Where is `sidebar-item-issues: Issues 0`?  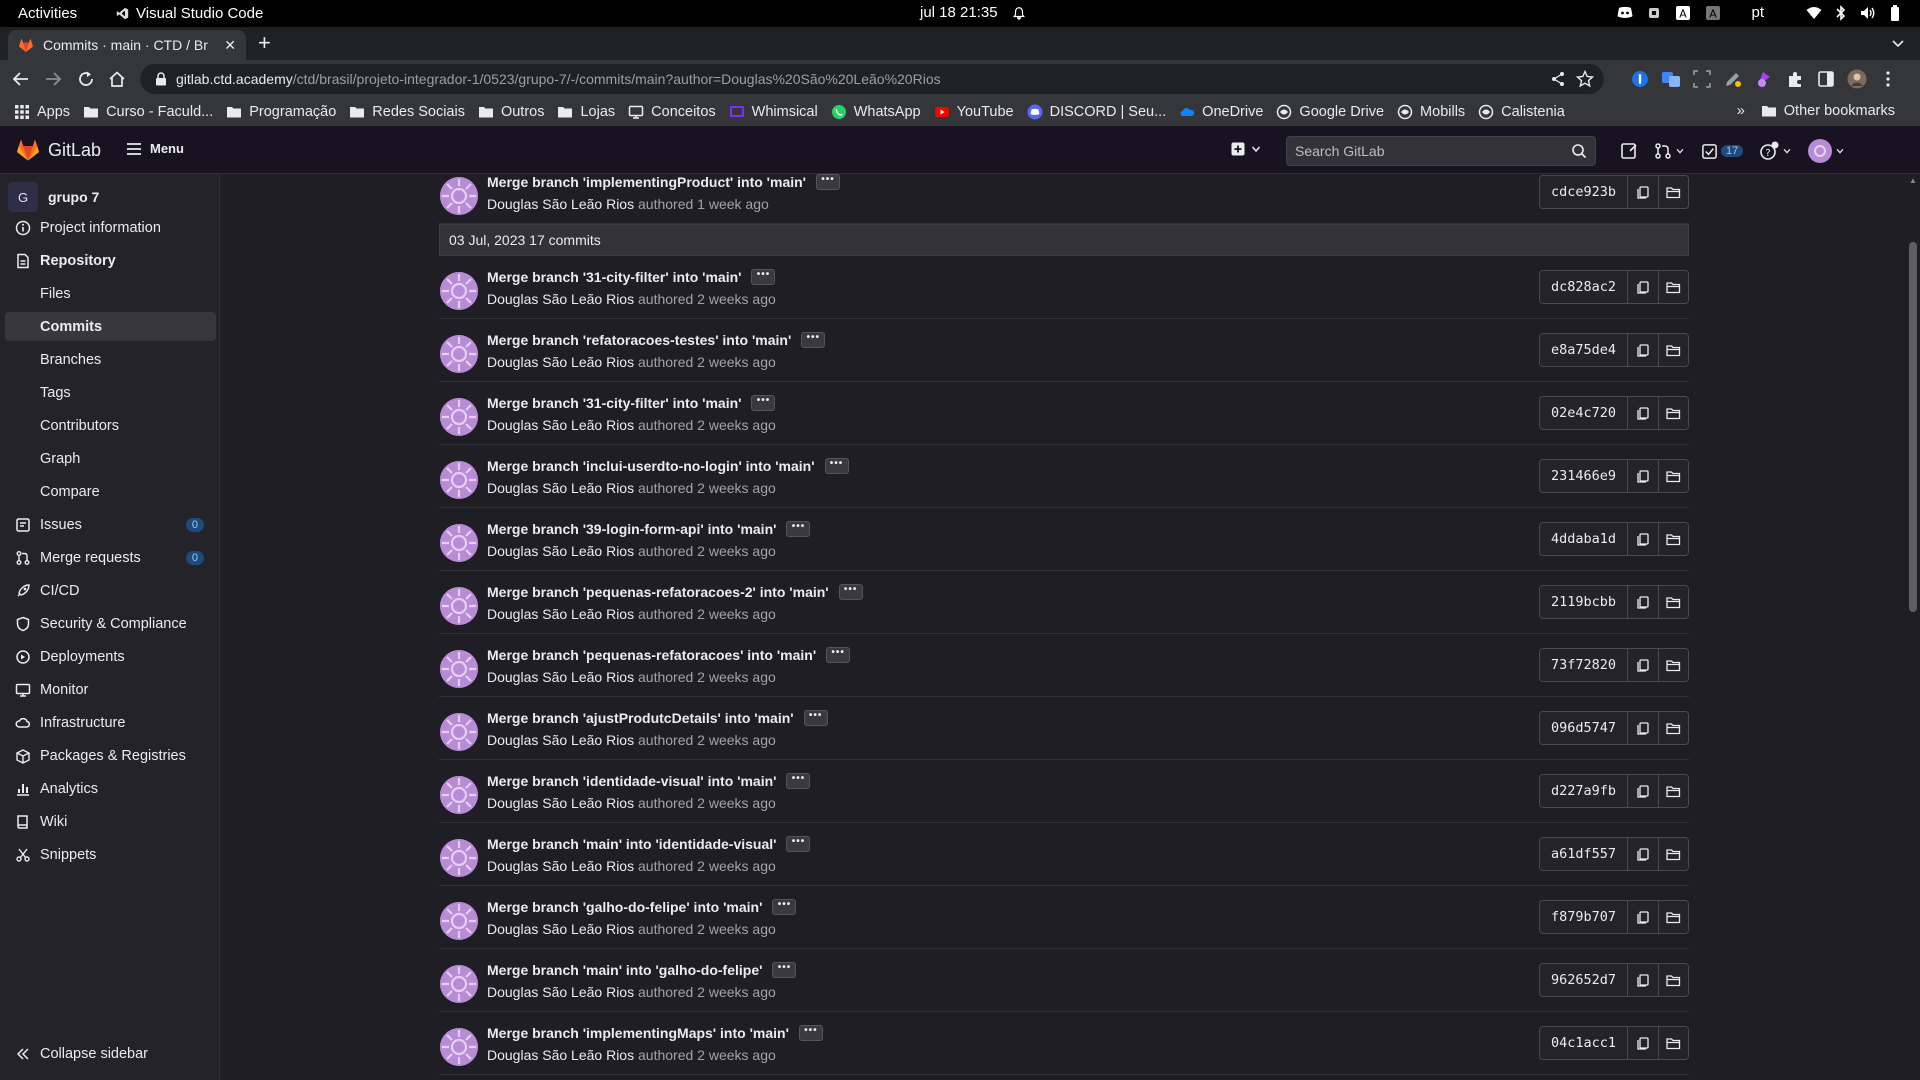
sidebar-item-issues: Issues 0 is located at coordinates (110, 524).